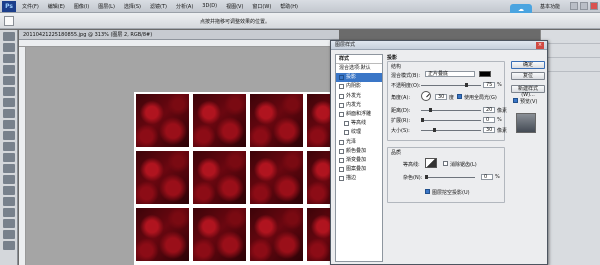 This screenshot has width=600, height=265. I want to click on close-window-button, so click(594, 6).